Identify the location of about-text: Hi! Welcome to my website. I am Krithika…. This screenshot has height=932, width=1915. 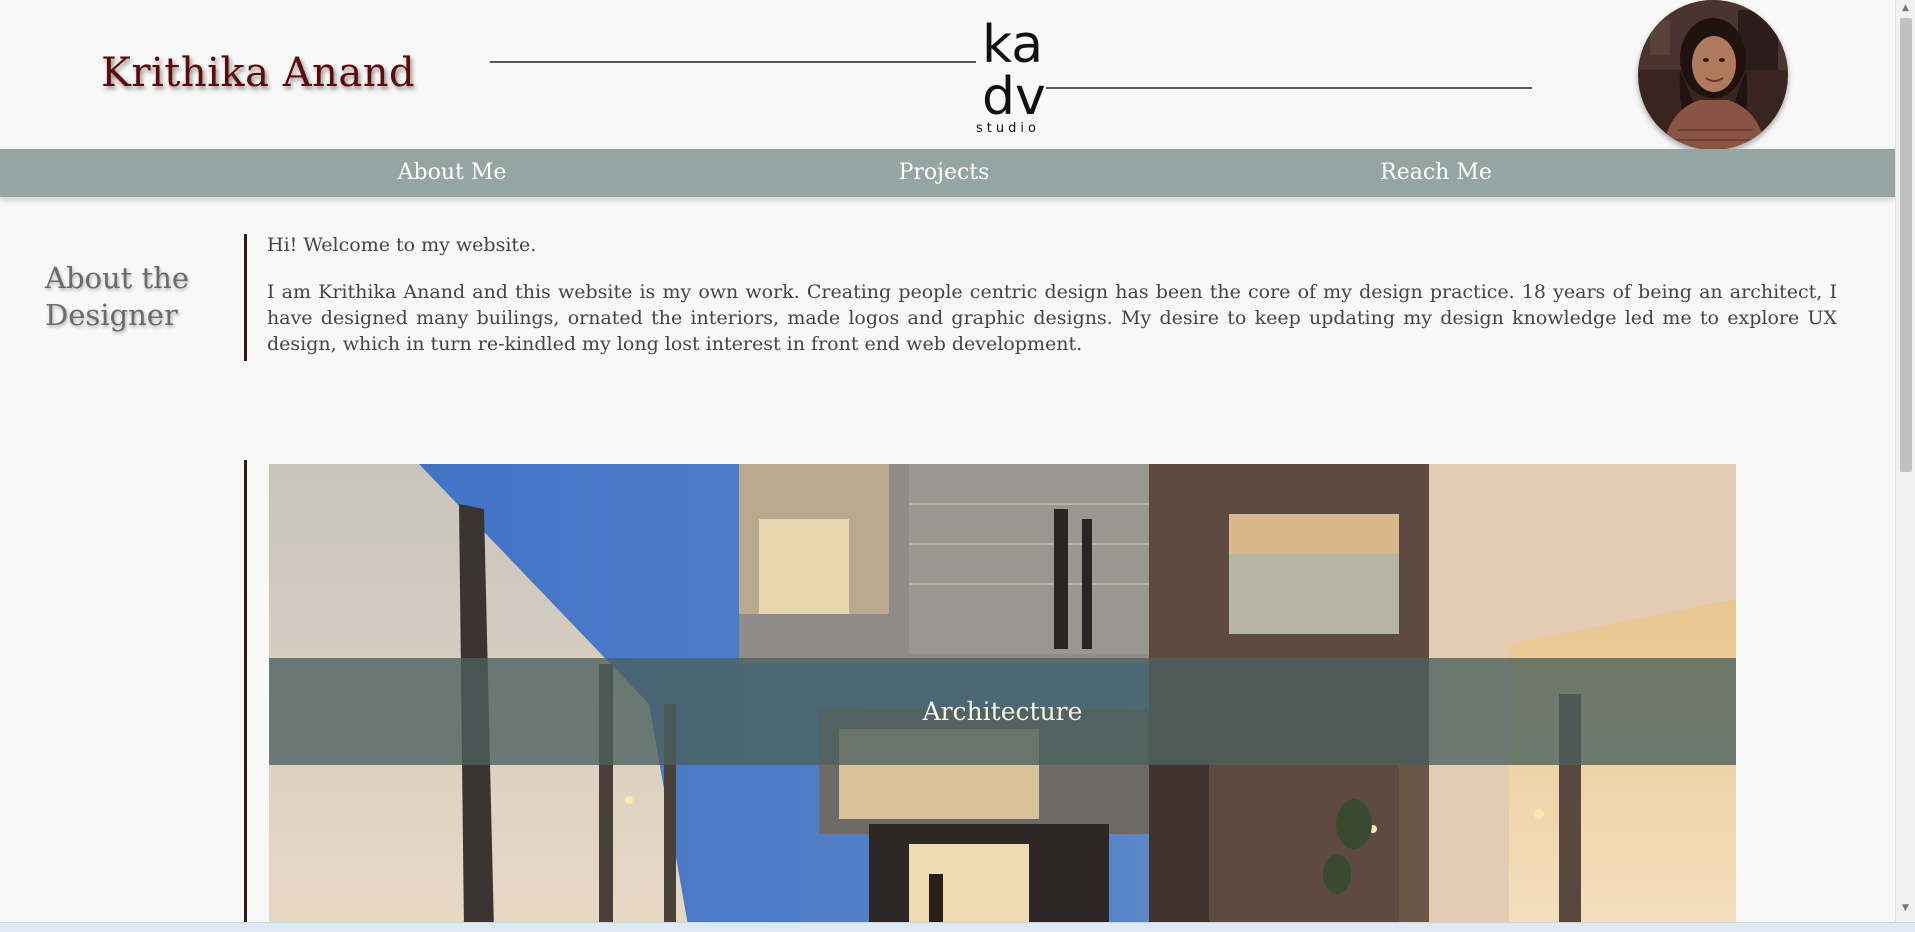
(1052, 305).